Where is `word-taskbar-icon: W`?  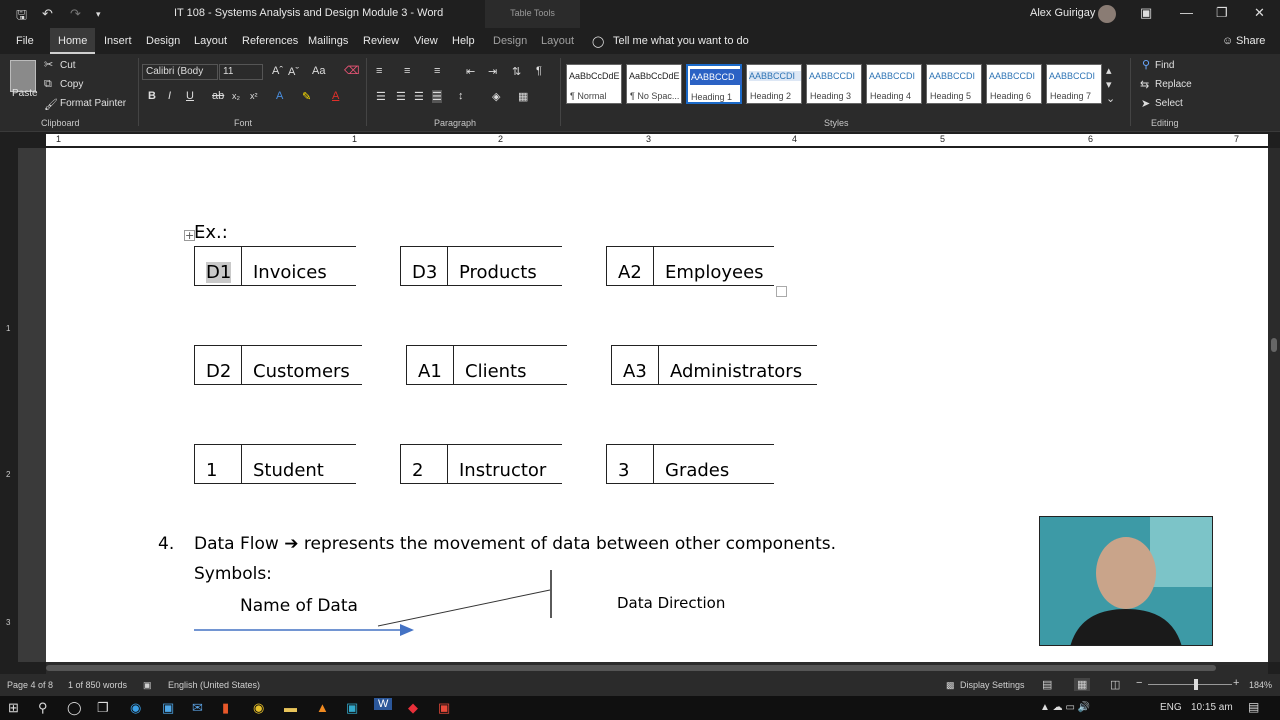
word-taskbar-icon: W is located at coordinates (383, 704).